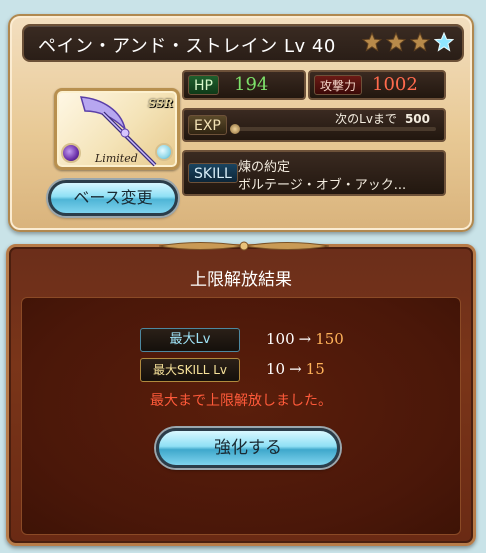 The height and width of the screenshot is (553, 486). Describe the element at coordinates (336, 129) in the screenshot. I see `exp-progress-bar` at that location.